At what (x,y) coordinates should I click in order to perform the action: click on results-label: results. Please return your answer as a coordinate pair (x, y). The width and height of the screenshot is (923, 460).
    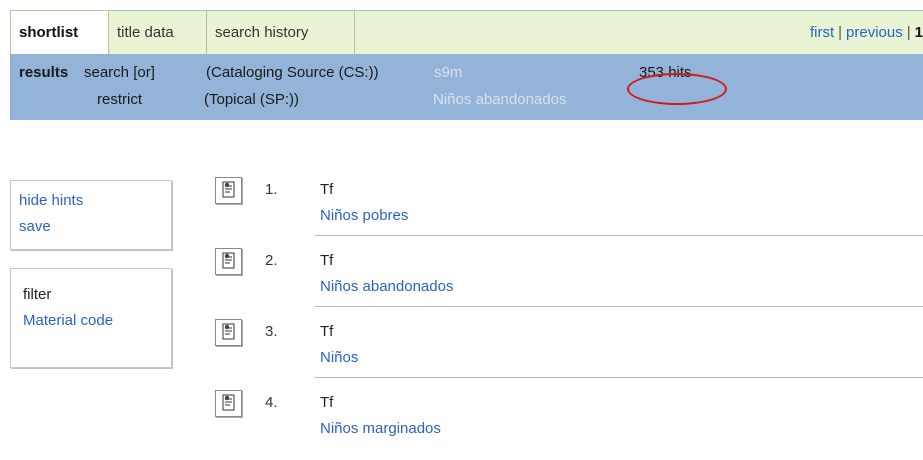
    Looking at the image, I should click on (44, 72).